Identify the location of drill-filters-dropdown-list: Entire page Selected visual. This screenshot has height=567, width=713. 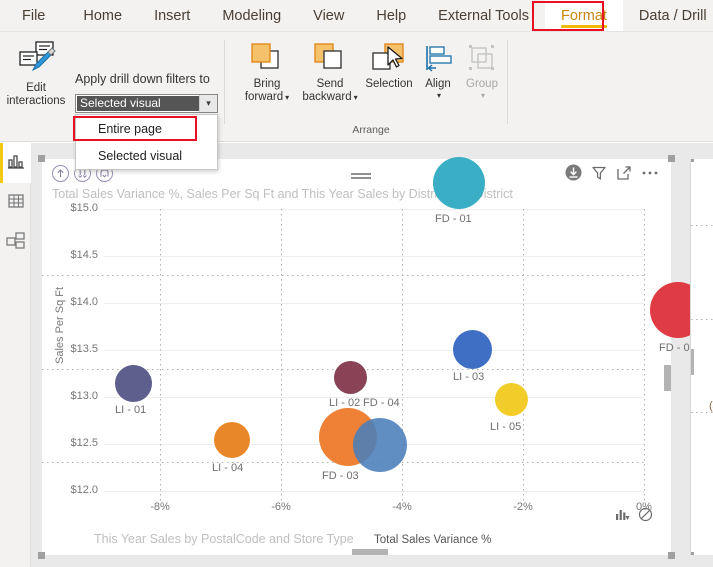
(146, 142).